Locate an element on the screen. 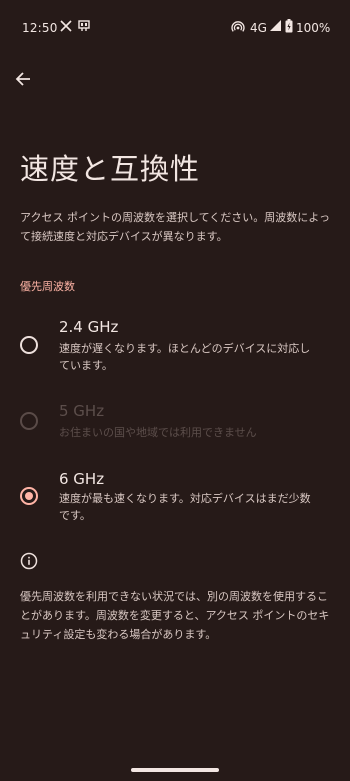 The height and width of the screenshot is (781, 350). info-icon is located at coordinates (29, 561).